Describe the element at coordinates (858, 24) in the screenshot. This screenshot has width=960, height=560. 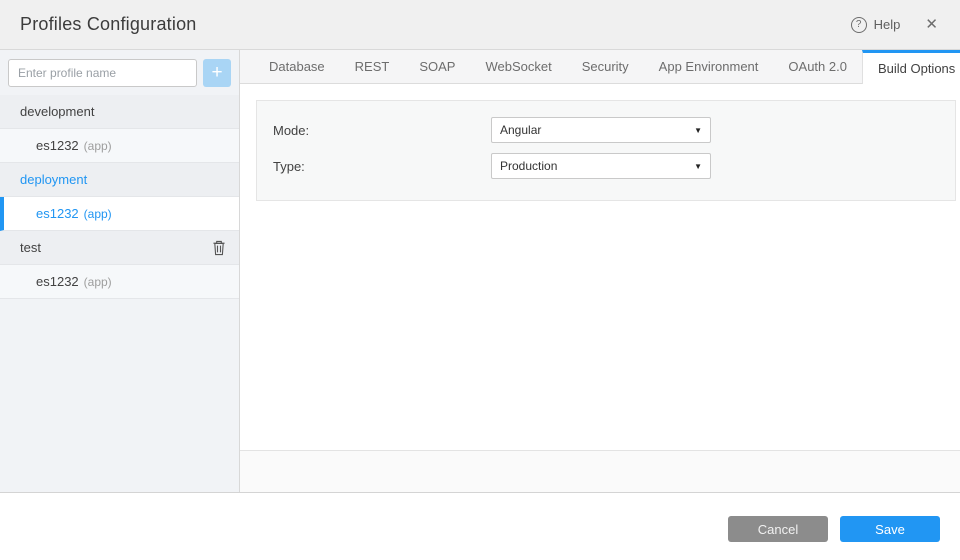
I see `help-icon: ?` at that location.